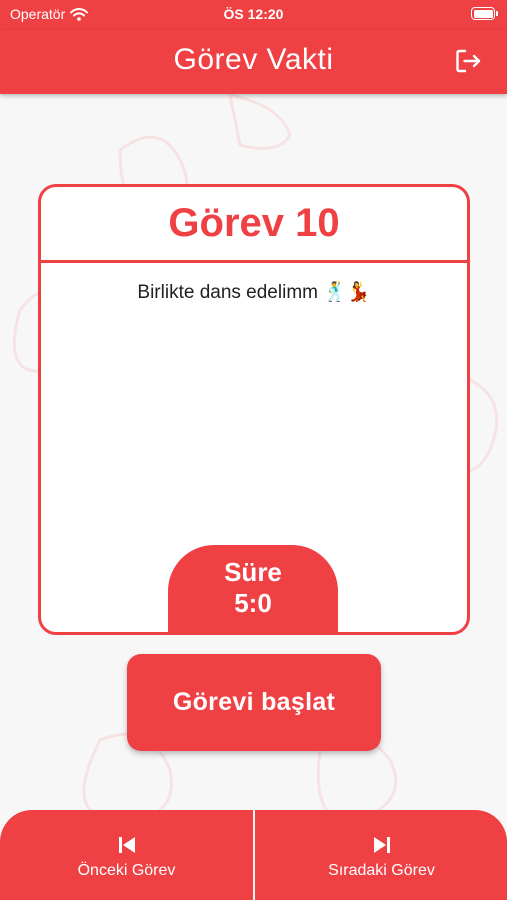  What do you see at coordinates (381, 855) in the screenshot?
I see `next-task-button: Sıradaki Görev` at bounding box center [381, 855].